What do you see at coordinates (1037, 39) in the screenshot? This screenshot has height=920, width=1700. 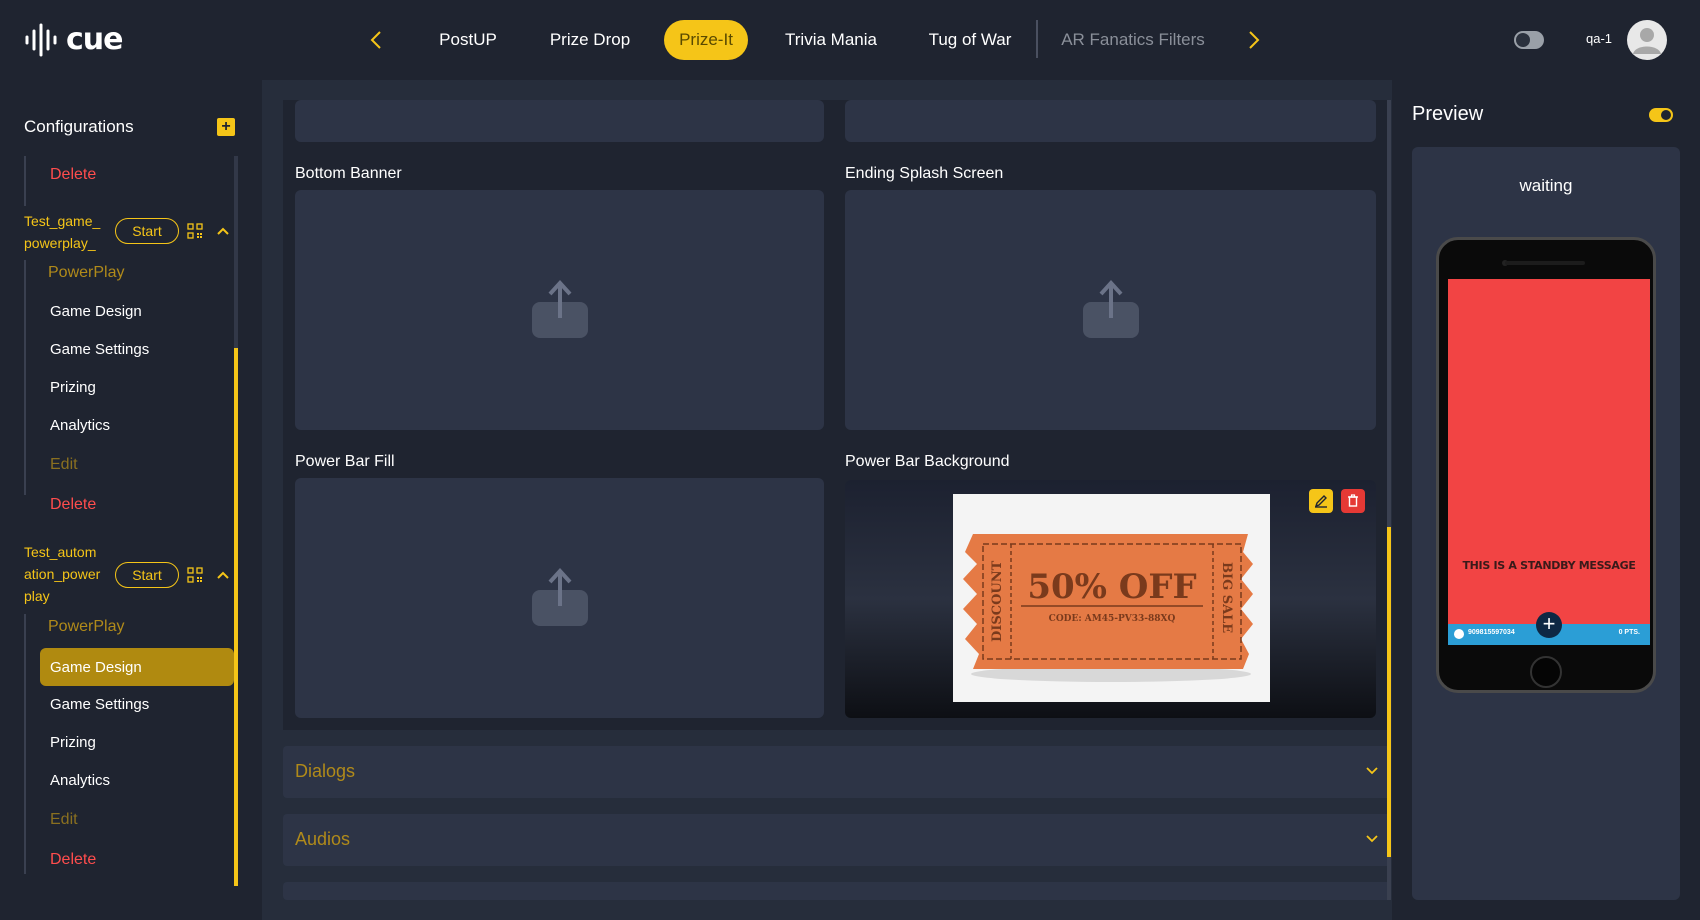 I see `tab-divider` at bounding box center [1037, 39].